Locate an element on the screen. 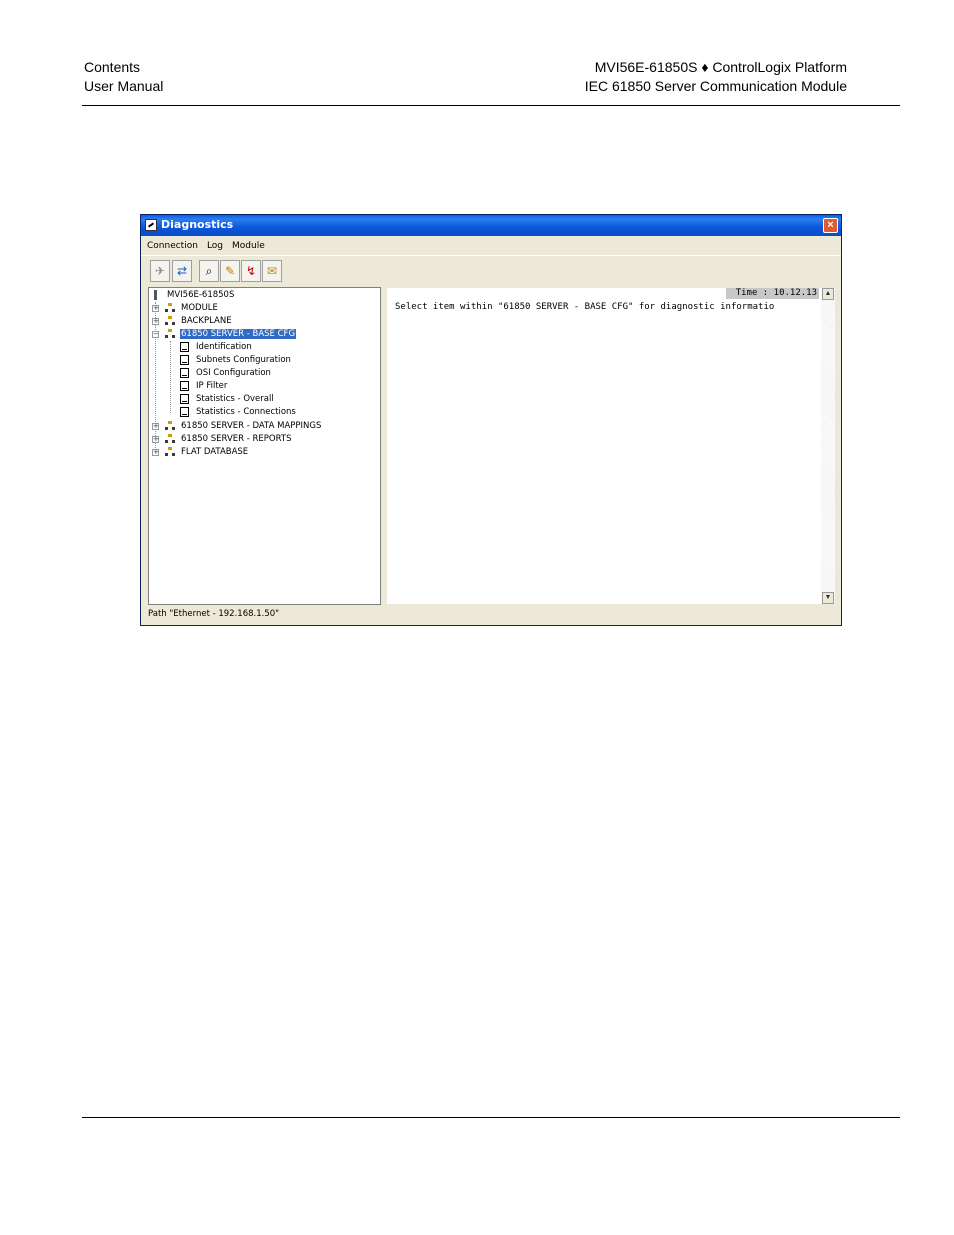 The height and width of the screenshot is (1235, 954). tree-item-subnets: Subnets Configuration is located at coordinates (243, 360).